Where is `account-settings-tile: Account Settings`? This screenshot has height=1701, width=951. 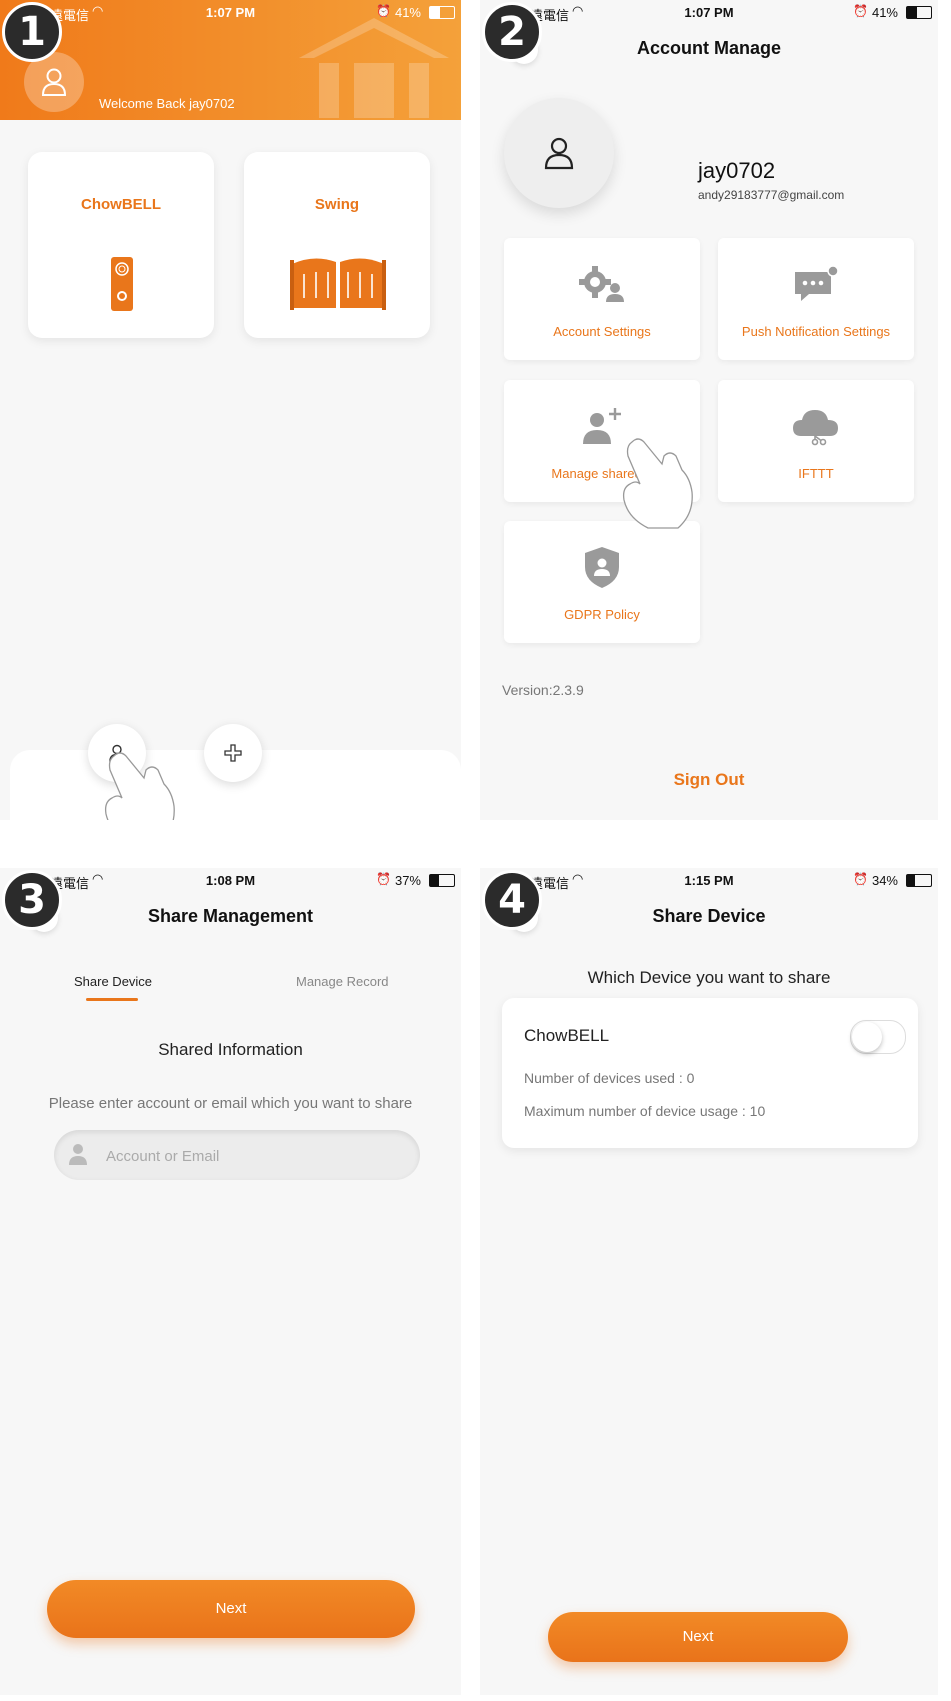
account-settings-tile: Account Settings is located at coordinates (602, 299).